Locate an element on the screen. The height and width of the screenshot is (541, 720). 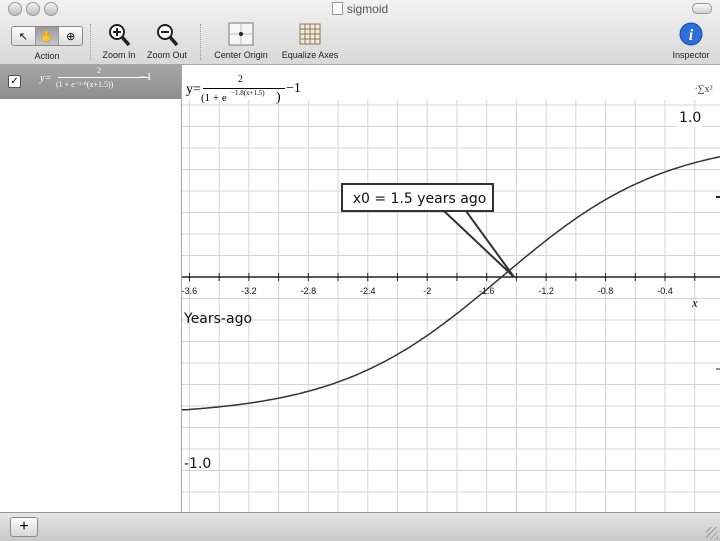
x-tick-label: -2 is located at coordinates (427, 291).